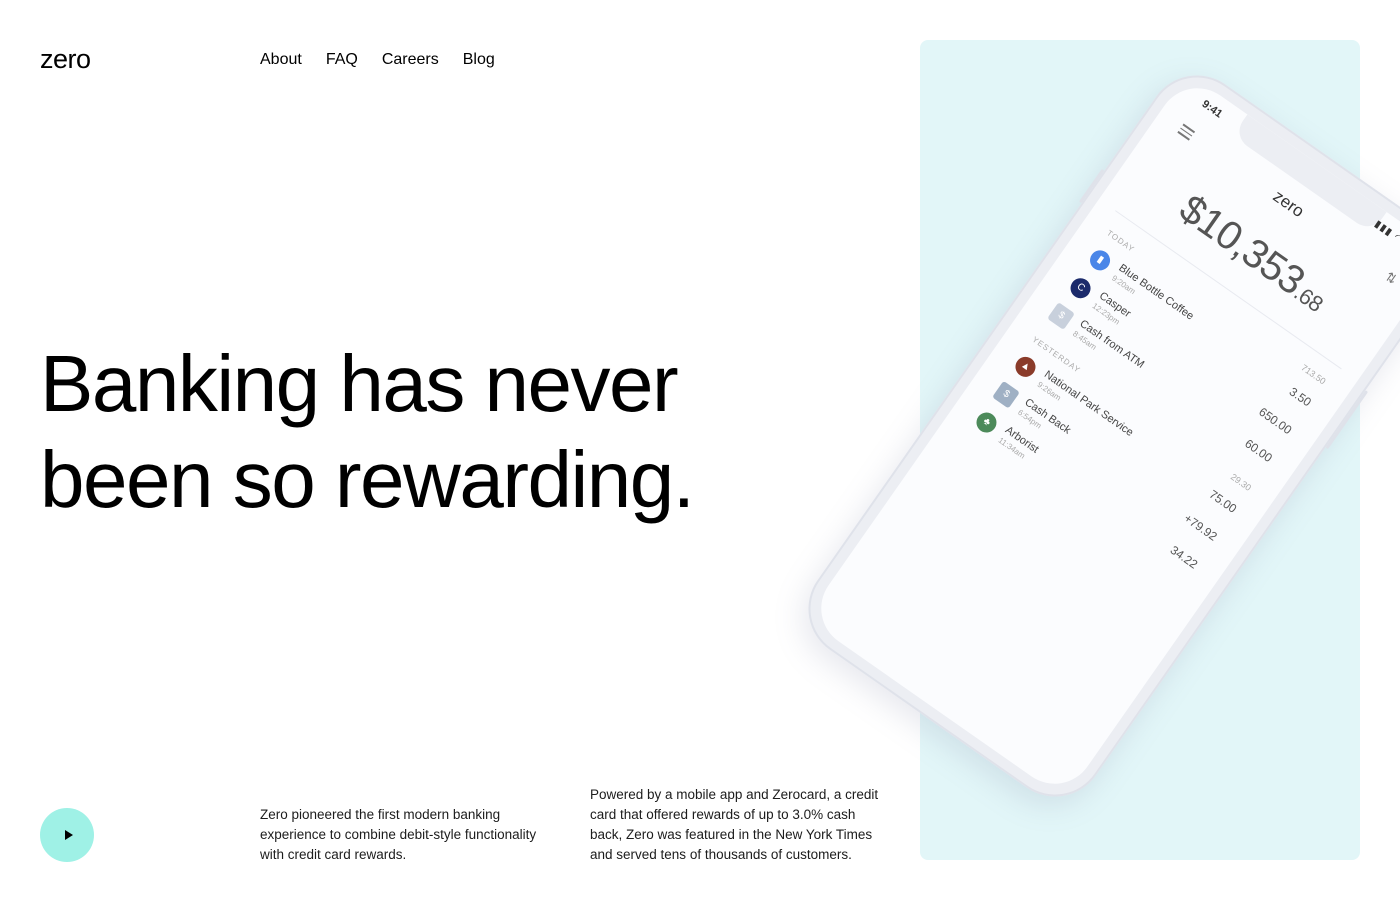 This screenshot has width=1400, height=900. I want to click on transaction-amount: 75.00, so click(1223, 501).